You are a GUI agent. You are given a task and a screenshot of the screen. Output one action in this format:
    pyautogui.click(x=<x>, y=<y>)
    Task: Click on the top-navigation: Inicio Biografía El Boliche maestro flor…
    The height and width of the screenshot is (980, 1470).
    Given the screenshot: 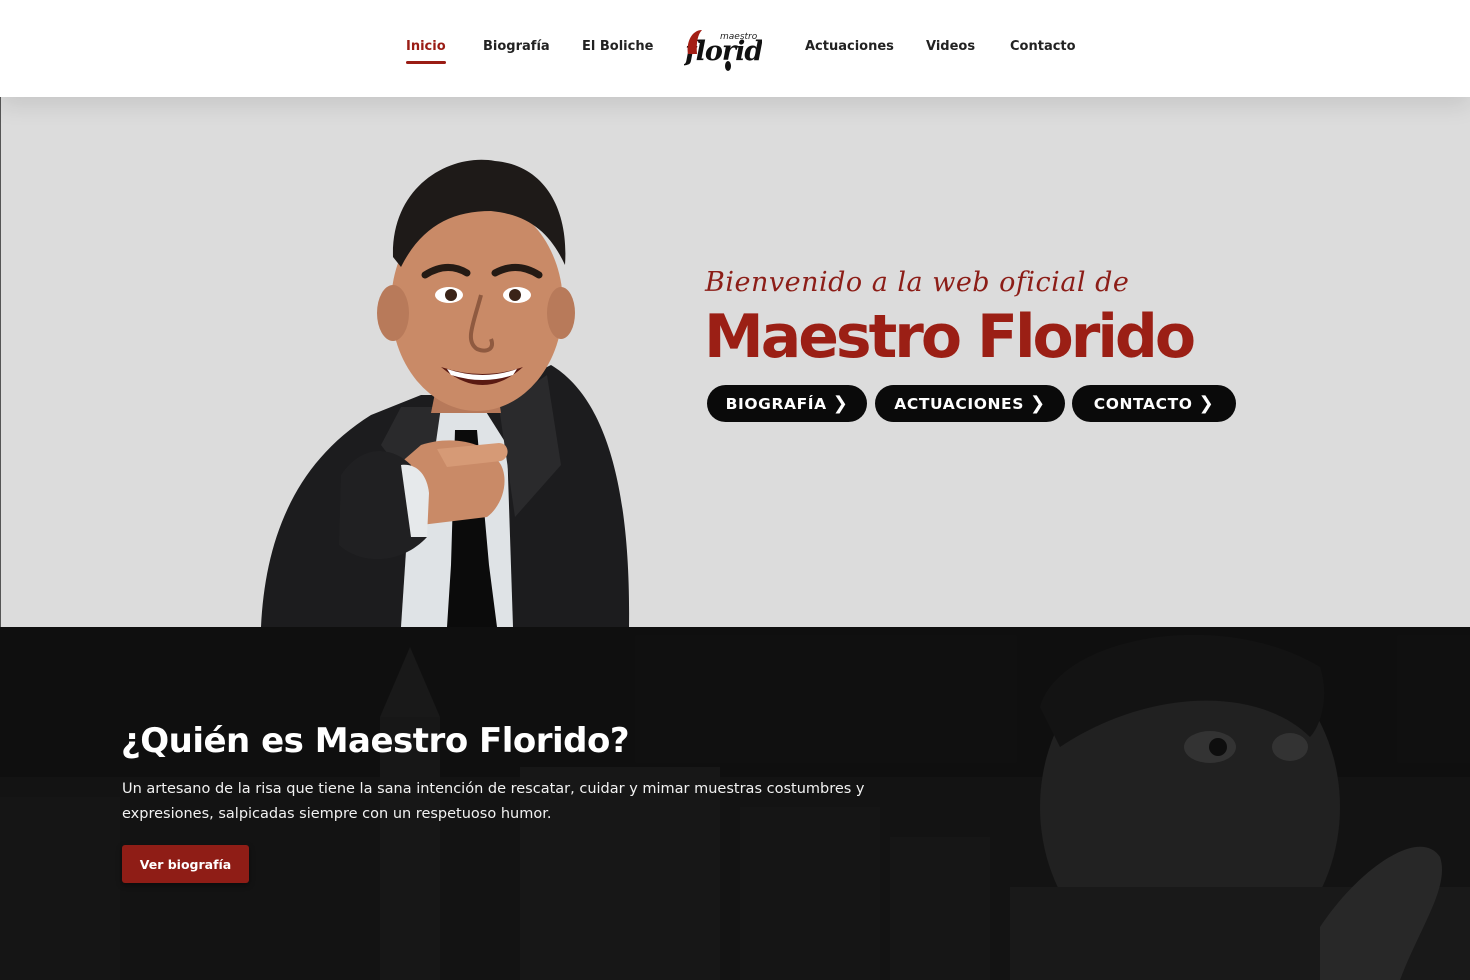 What is the action you would take?
    pyautogui.click(x=735, y=48)
    